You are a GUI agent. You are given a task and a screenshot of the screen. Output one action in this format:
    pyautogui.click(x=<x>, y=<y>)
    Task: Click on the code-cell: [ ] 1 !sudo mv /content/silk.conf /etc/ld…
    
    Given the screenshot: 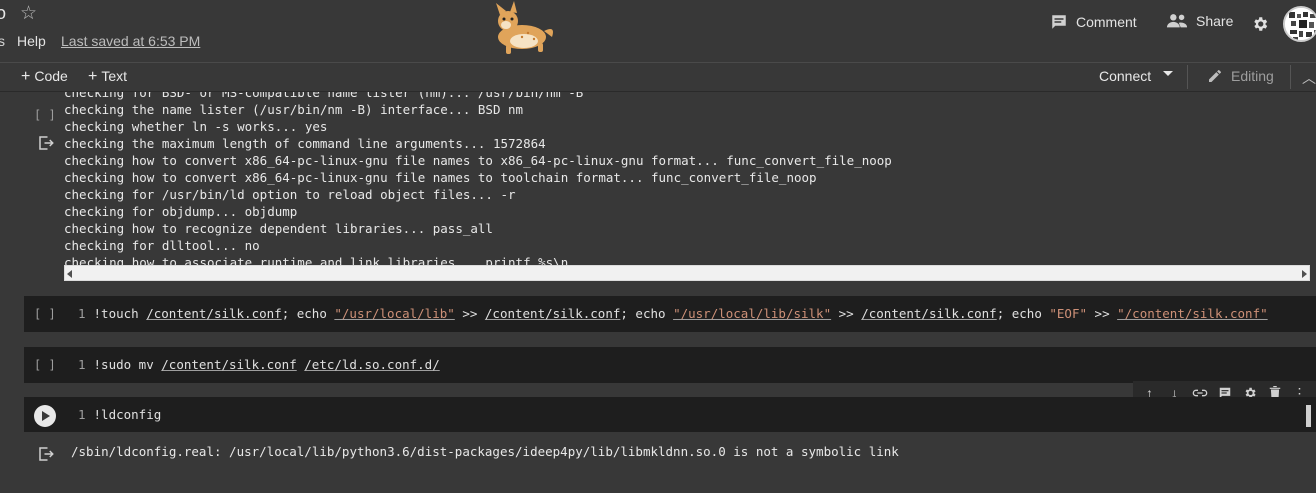 What is the action you would take?
    pyautogui.click(x=670, y=365)
    